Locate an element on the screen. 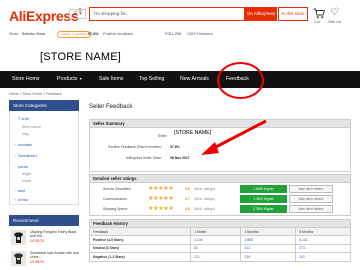 This screenshot has width=360, height=270. open-since-badge: Open: 2 year(s) is located at coordinates (74, 34).